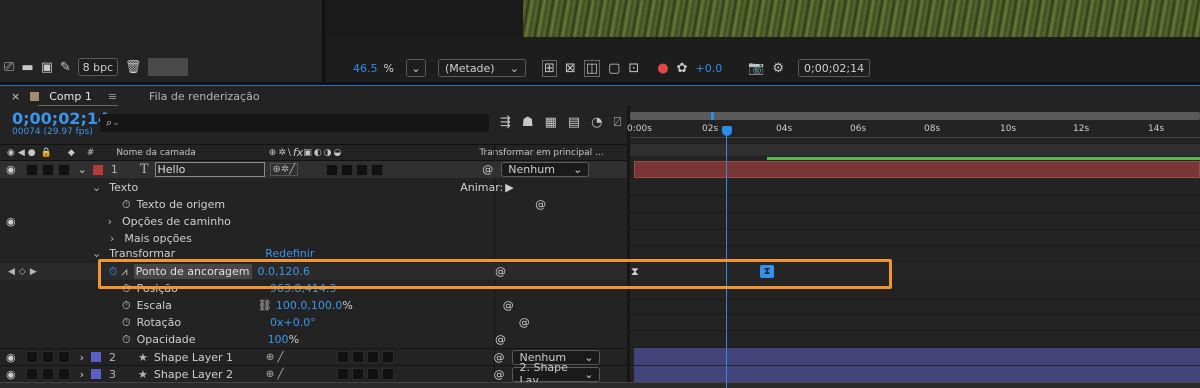 The image size is (1200, 388). Describe the element at coordinates (309, 305) in the screenshot. I see `scale-value: 100.0,100.0` at that location.